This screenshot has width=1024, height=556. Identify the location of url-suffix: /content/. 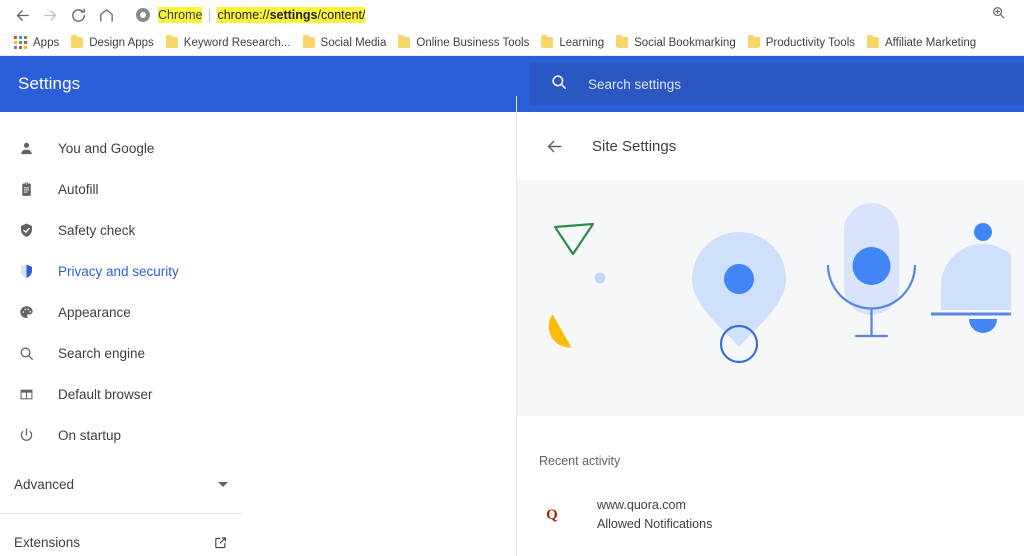
(341, 15).